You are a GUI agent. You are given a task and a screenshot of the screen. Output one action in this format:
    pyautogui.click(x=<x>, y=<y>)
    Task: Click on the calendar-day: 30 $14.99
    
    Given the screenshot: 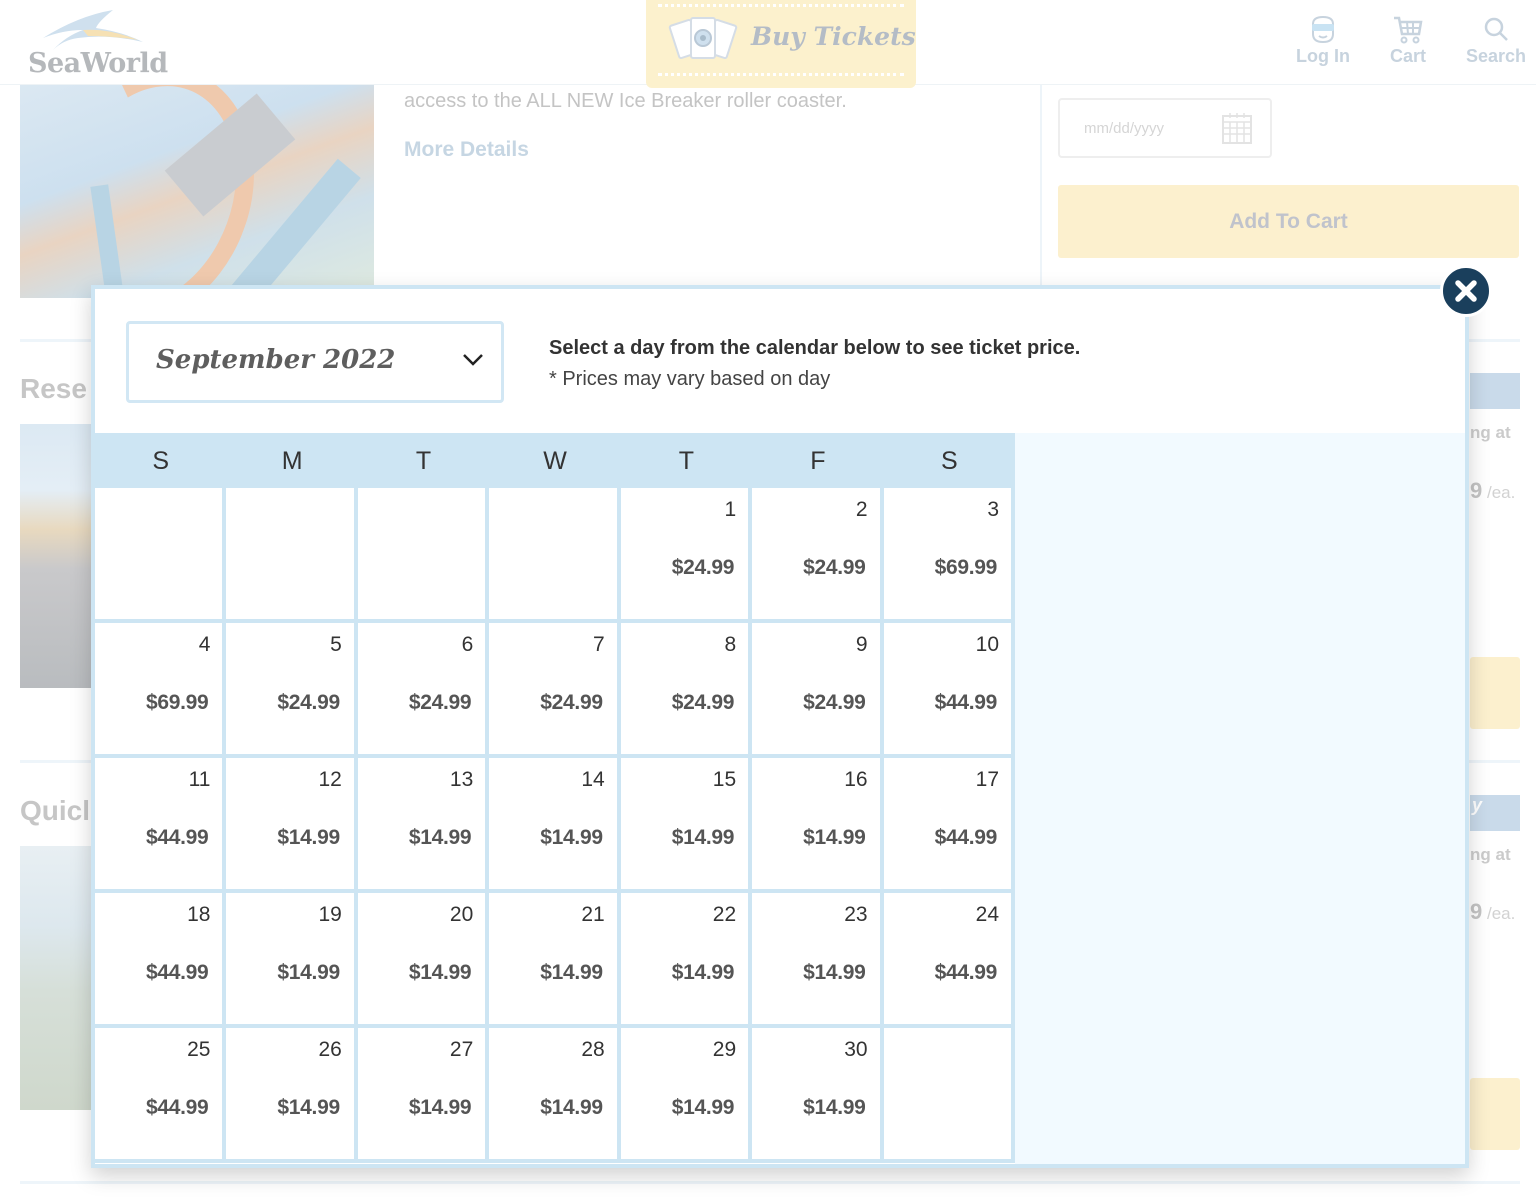 What is the action you would take?
    pyautogui.click(x=816, y=1093)
    